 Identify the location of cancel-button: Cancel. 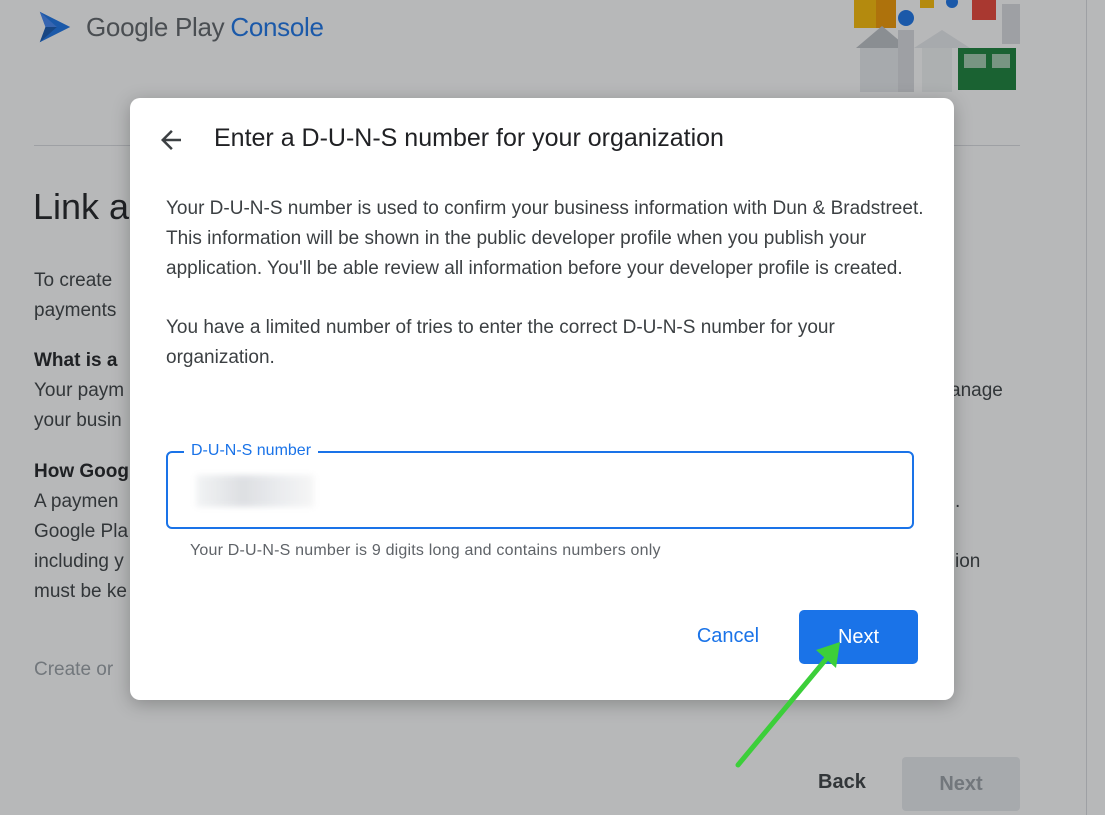
(728, 636).